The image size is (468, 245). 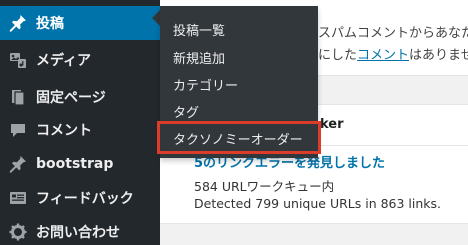 I want to click on menu-item-pages: 固定ページ, so click(x=80, y=97).